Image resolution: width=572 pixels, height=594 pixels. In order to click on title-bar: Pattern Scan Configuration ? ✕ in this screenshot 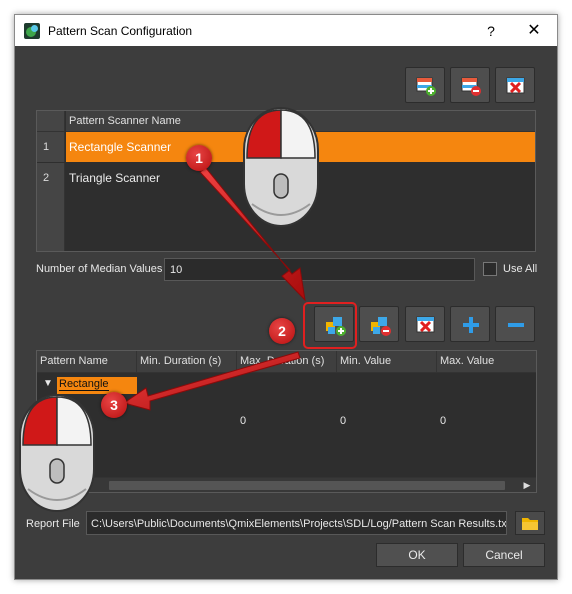, I will do `click(286, 30)`.